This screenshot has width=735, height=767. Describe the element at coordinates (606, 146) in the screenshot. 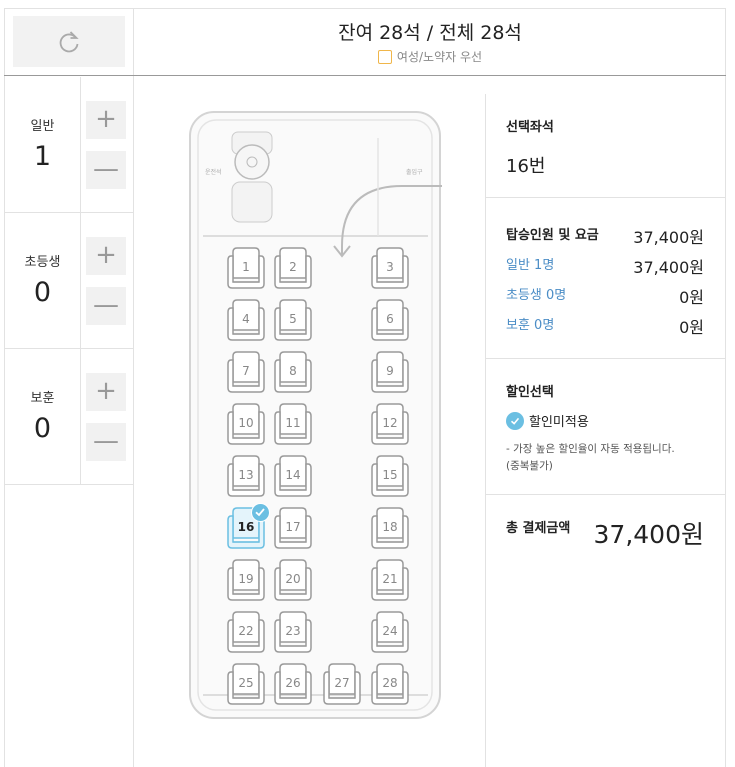

I see `selected-seat-section: 선택좌석 16번` at that location.